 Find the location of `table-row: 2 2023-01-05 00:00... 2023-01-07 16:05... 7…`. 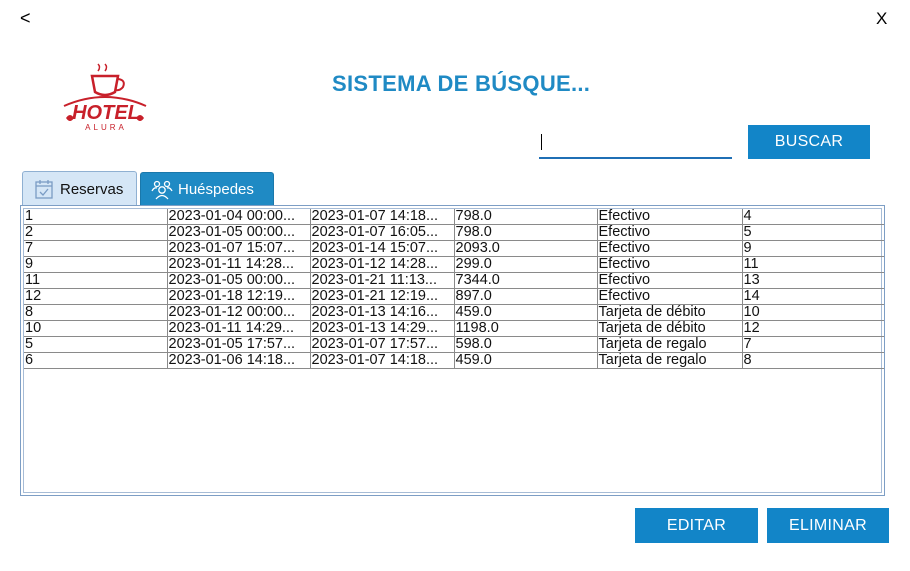

table-row: 2 2023-01-05 00:00... 2023-01-07 16:05... 7… is located at coordinates (454, 232).